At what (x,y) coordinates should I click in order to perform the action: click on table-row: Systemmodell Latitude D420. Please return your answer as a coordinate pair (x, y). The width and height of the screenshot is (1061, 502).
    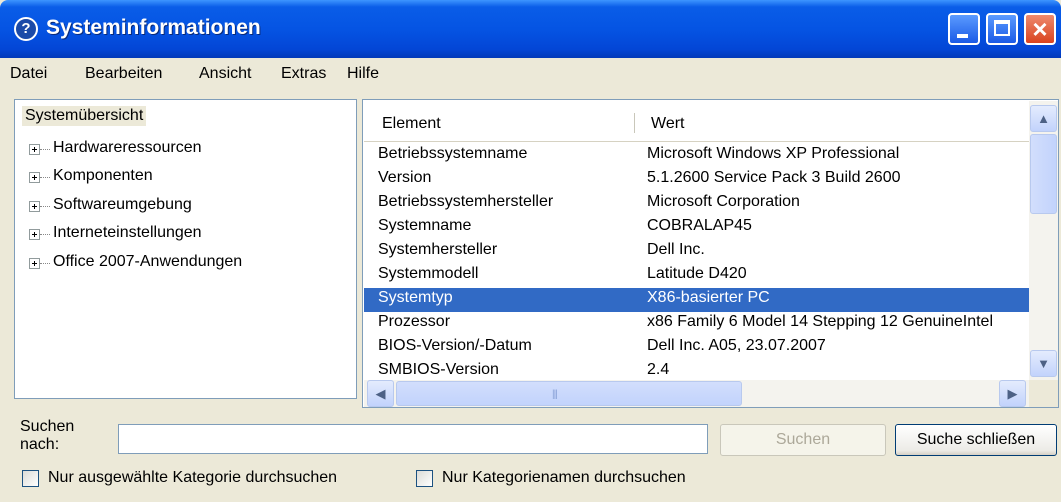
    Looking at the image, I should click on (696, 276).